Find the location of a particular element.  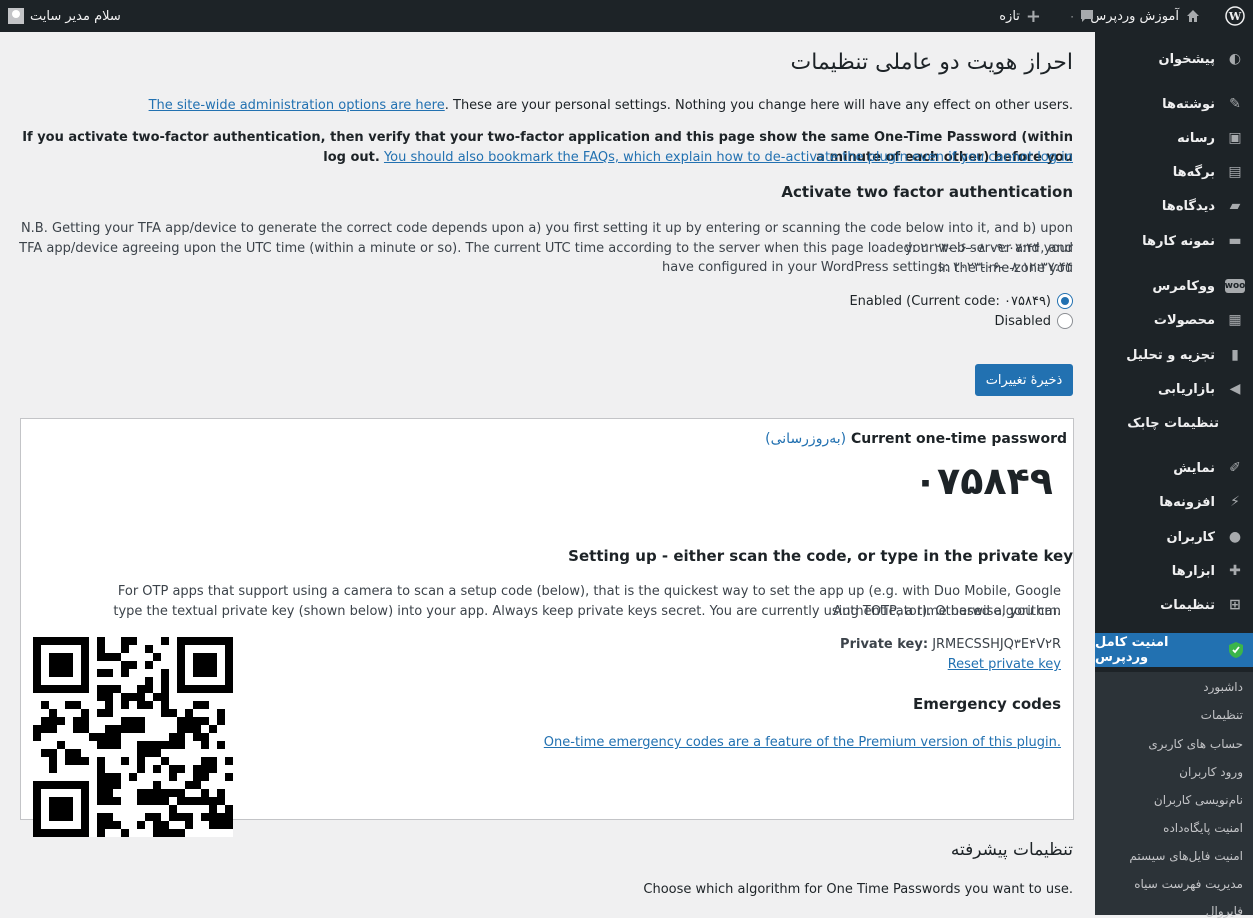

comments-icon: ▰ is located at coordinates (1235, 206).